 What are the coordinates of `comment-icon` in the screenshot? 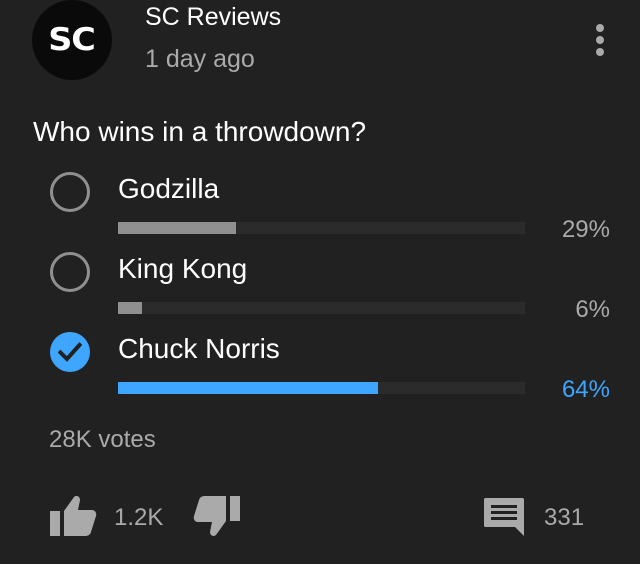 It's located at (504, 517).